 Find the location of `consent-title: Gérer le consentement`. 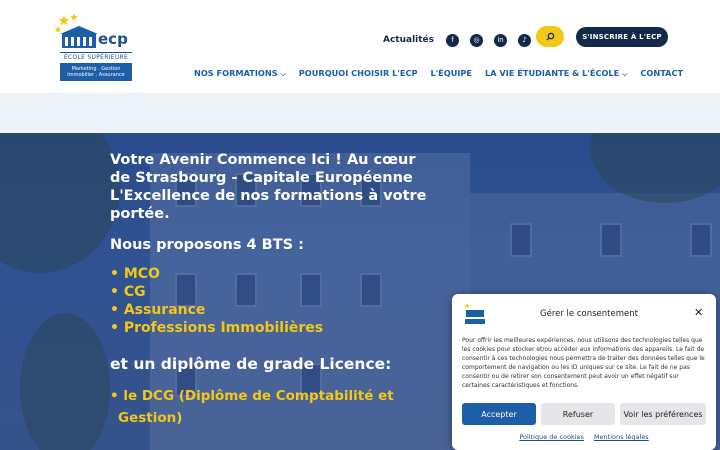

consent-title: Gérer le consentement is located at coordinates (589, 314).